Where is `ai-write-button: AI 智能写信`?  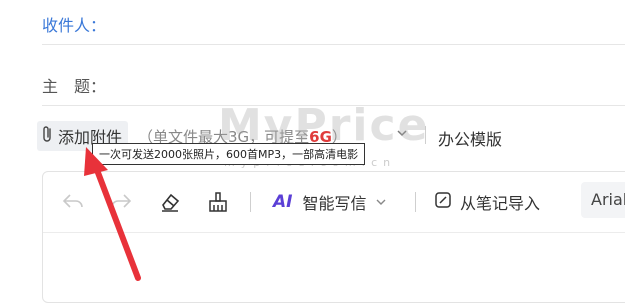 ai-write-button: AI 智能写信 is located at coordinates (330, 202).